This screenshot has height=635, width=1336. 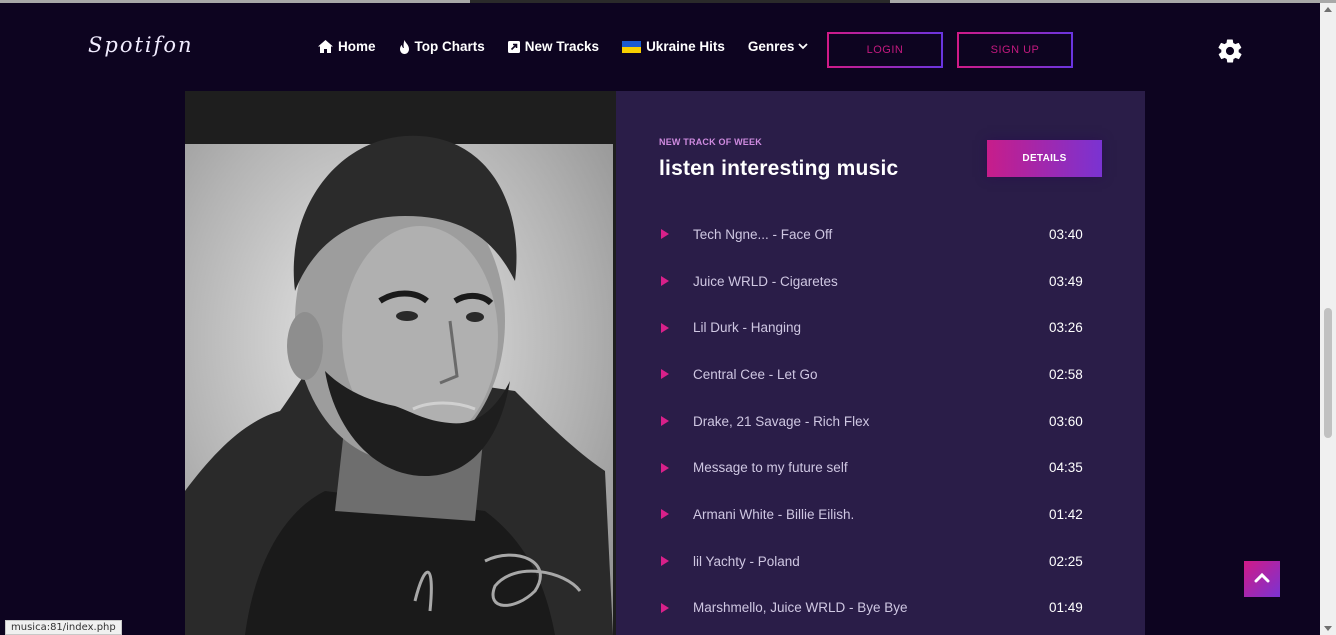 I want to click on brand-logo: Spotifon, so click(x=141, y=45).